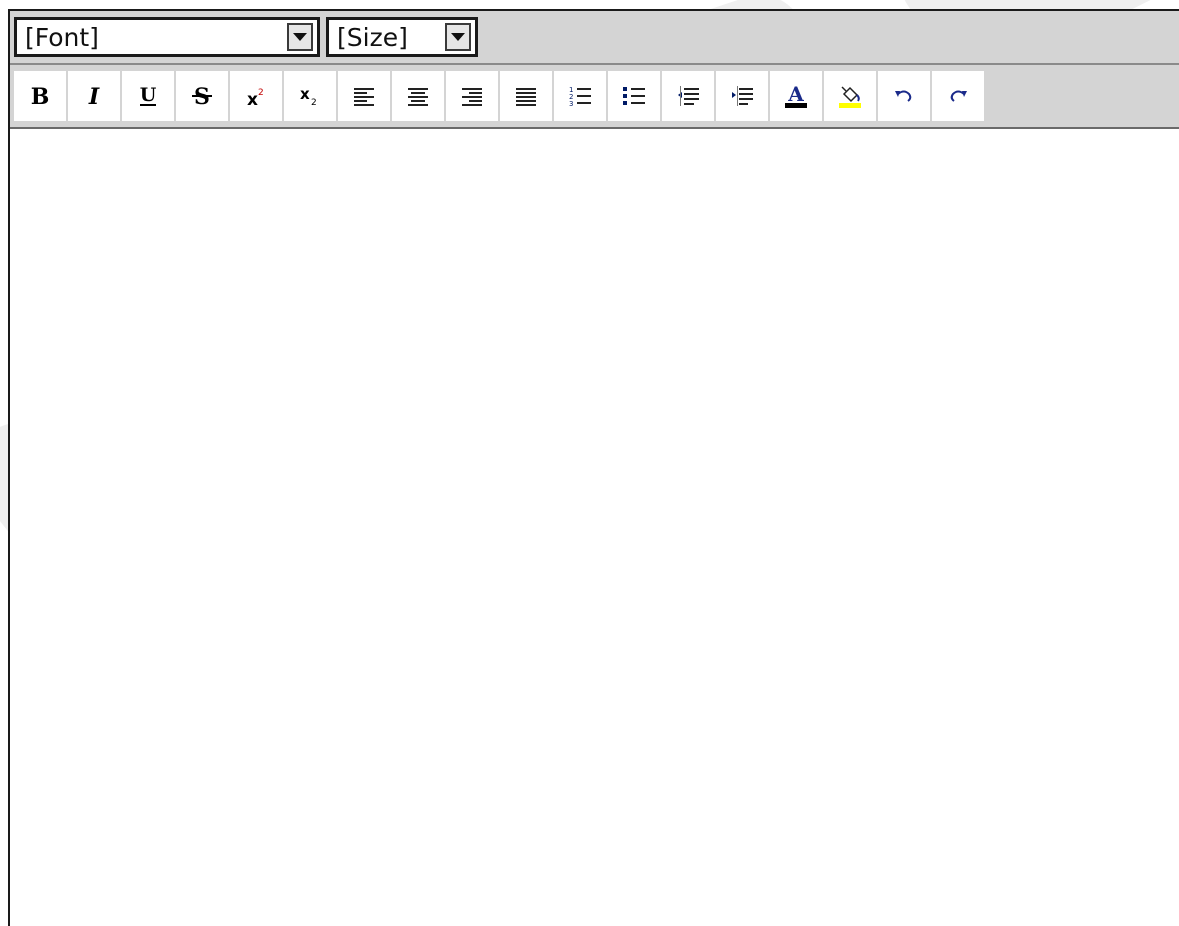 The image size is (1179, 926). I want to click on ordered-list-button: 123, so click(580, 96).